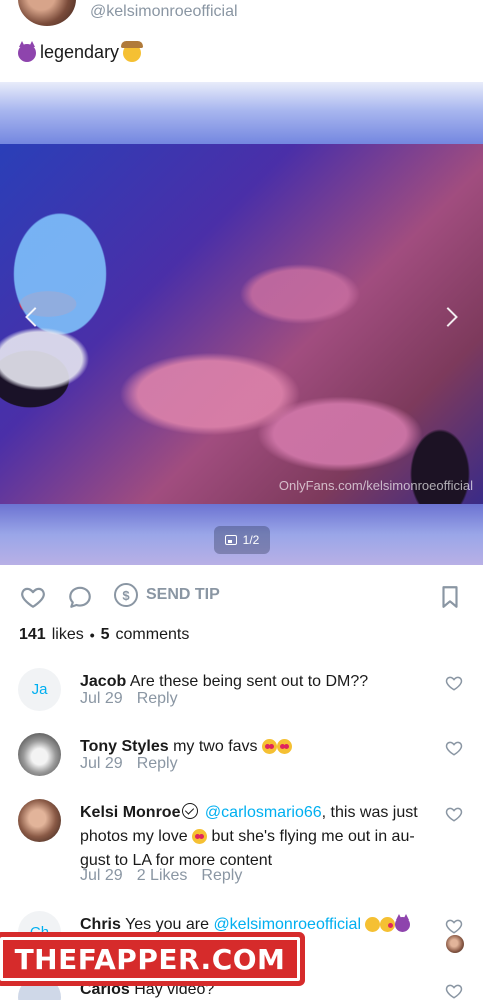 This screenshot has height=1000, width=483. I want to click on comment-text: Are these being sent out to DM??, so click(249, 681).